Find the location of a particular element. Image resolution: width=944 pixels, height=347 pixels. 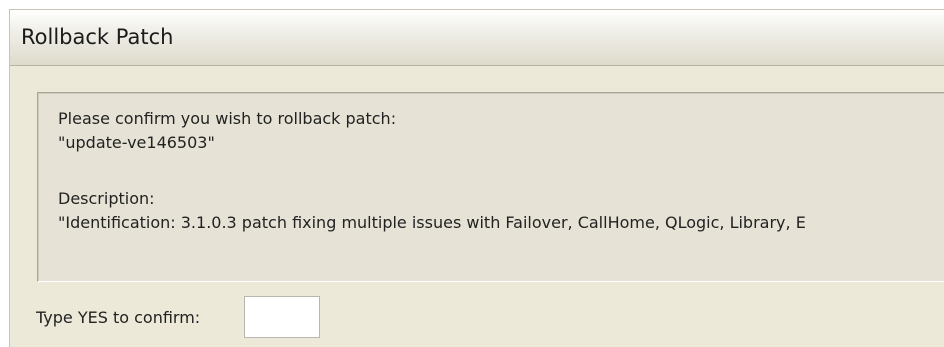

dialog-title: Rollback Patch is located at coordinates (97, 37).